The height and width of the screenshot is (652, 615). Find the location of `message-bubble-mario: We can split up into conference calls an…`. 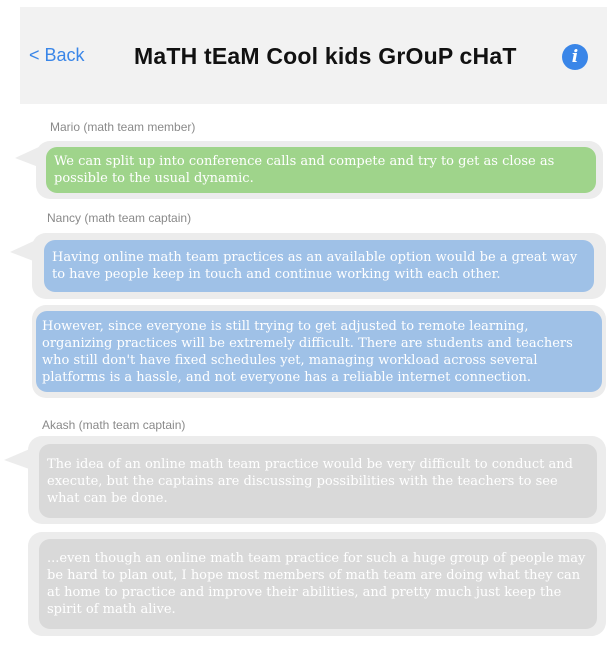

message-bubble-mario: We can split up into conference calls an… is located at coordinates (321, 170).